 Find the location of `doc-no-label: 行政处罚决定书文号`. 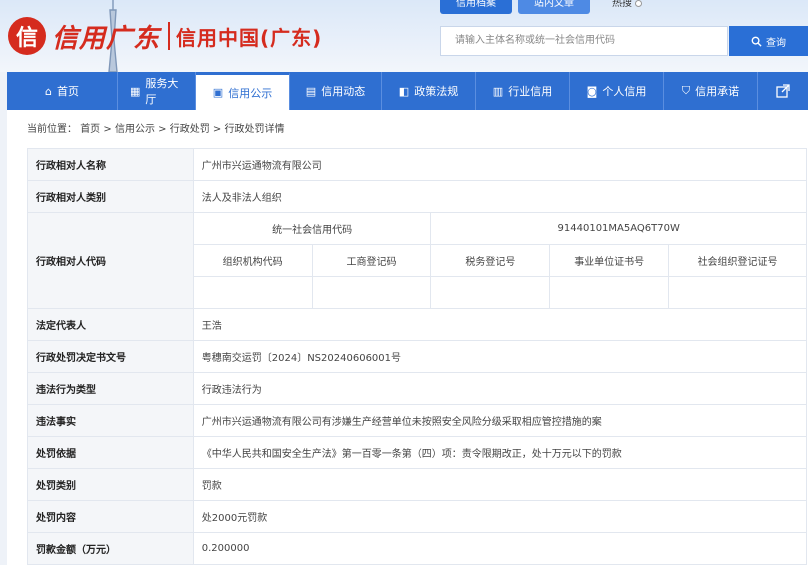

doc-no-label: 行政处罚决定书文号 is located at coordinates (110, 356).